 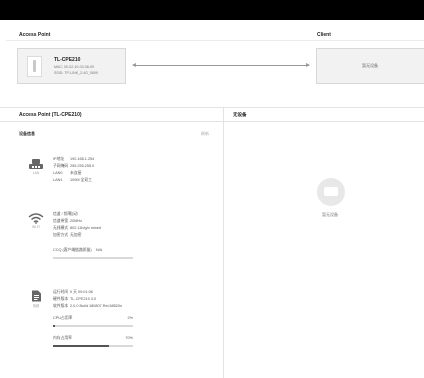 I want to click on device-info-heading: 设备信息, so click(x=27, y=133).